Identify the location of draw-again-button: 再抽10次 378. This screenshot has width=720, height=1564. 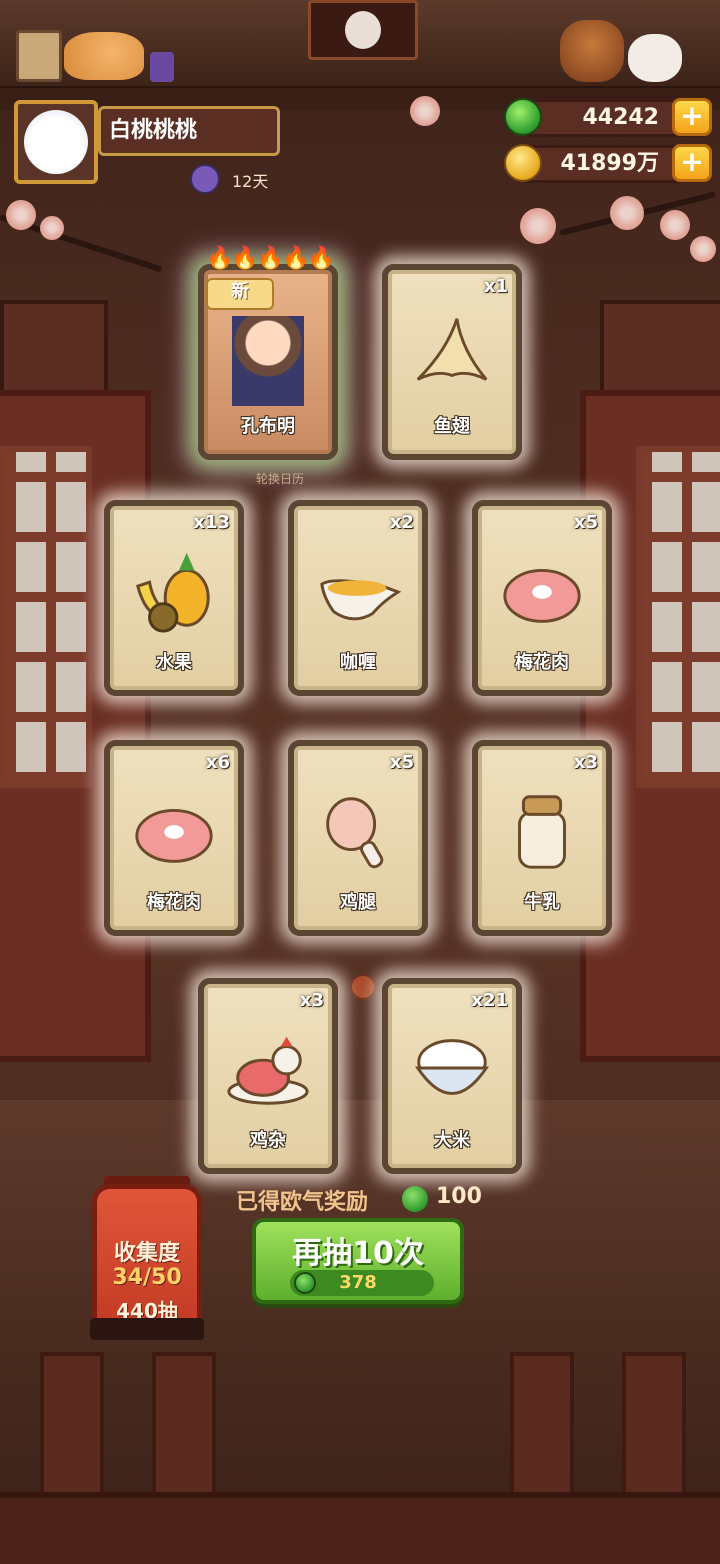
(358, 1261).